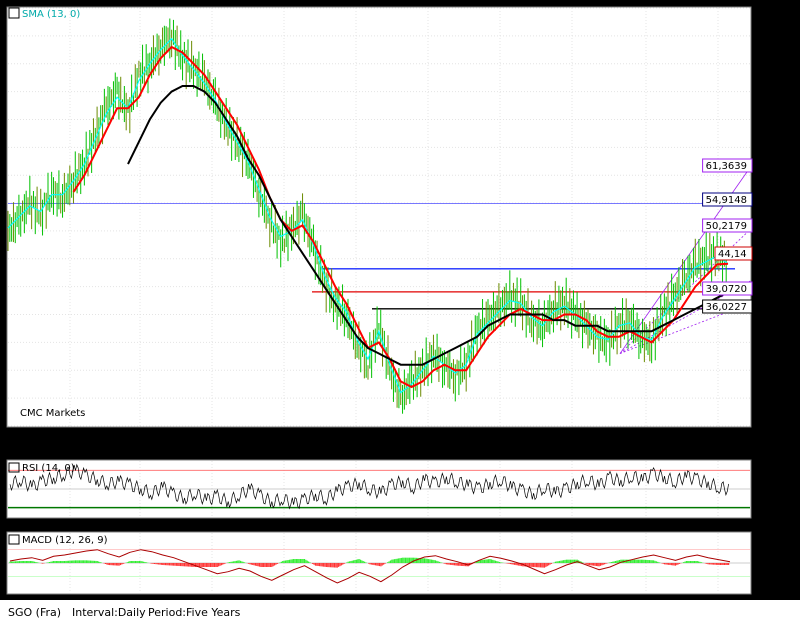  Describe the element at coordinates (776, 9) in the screenshot. I see `price-y-tick-label: 90,0000` at that location.